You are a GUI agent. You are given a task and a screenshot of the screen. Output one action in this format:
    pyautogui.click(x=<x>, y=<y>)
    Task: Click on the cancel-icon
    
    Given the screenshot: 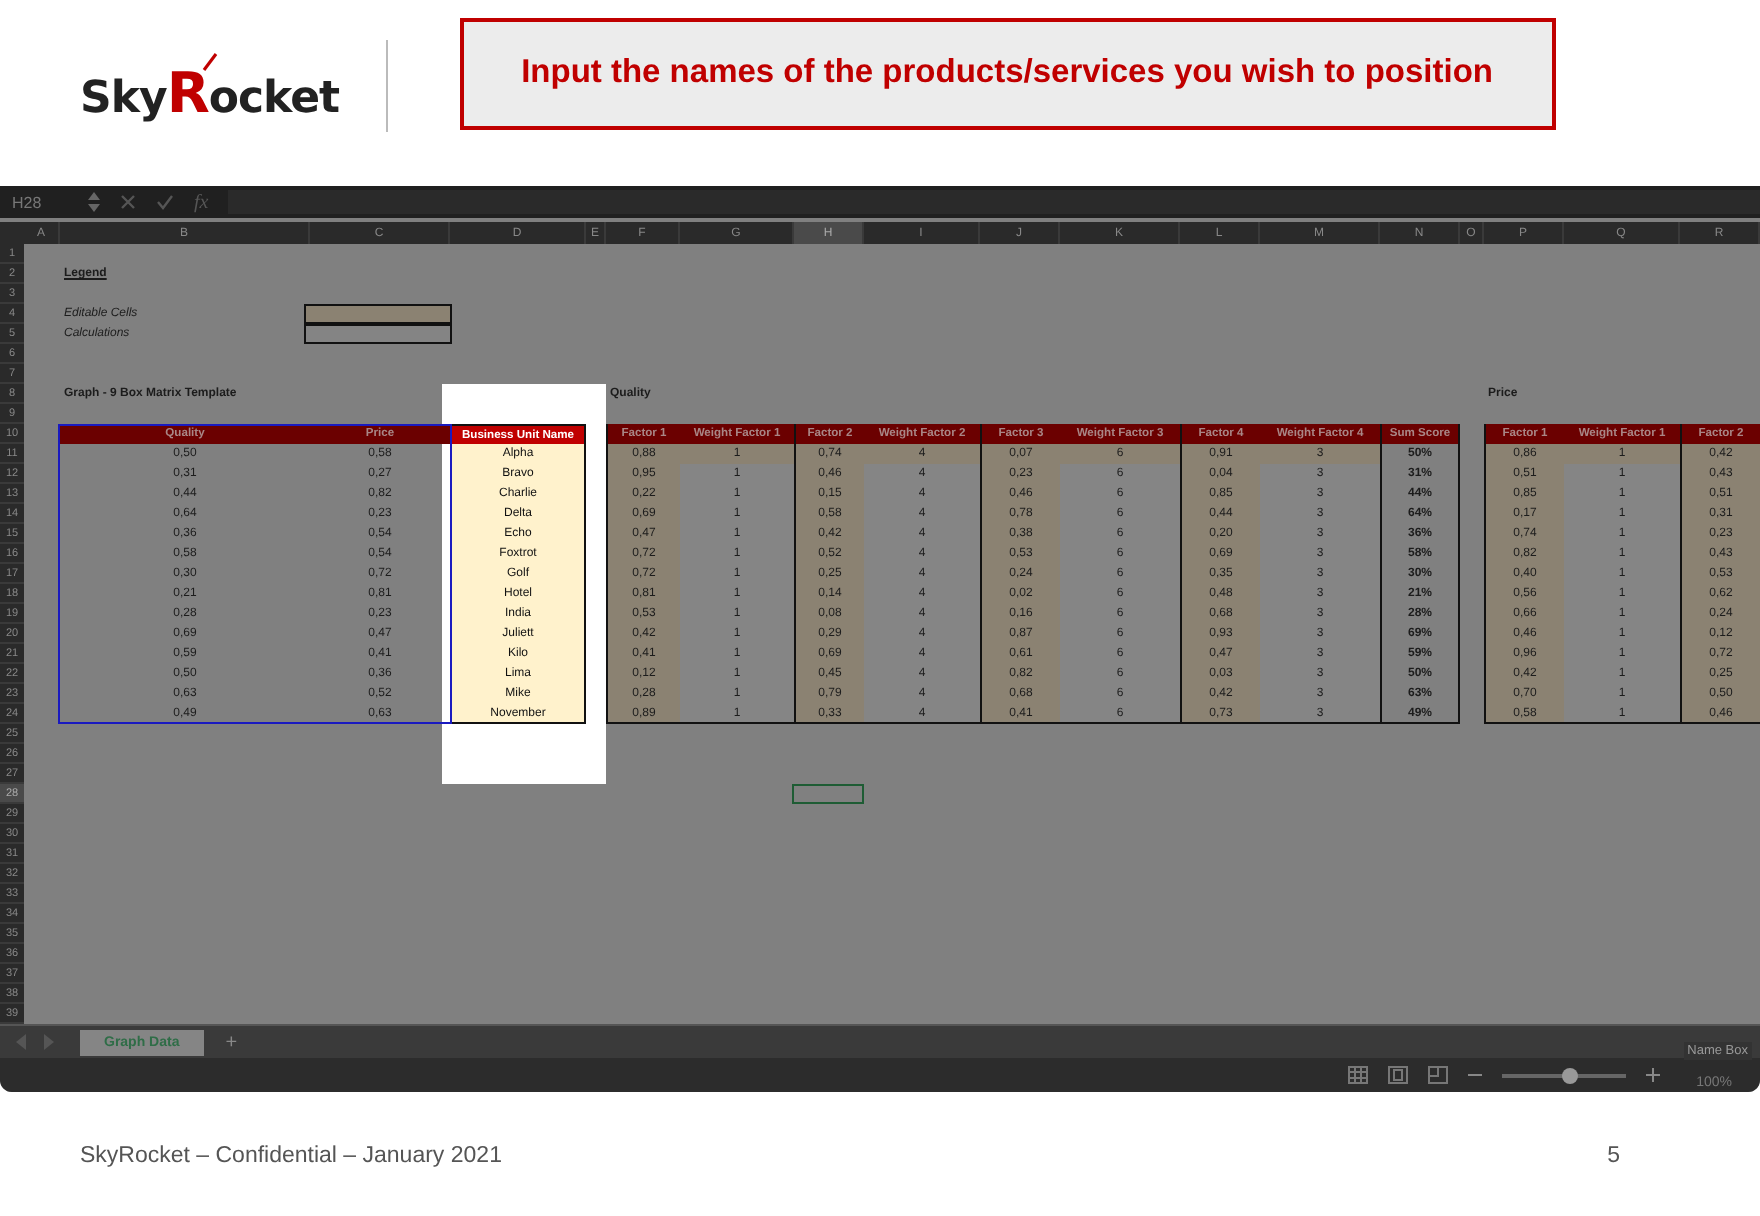 What is the action you would take?
    pyautogui.click(x=128, y=202)
    